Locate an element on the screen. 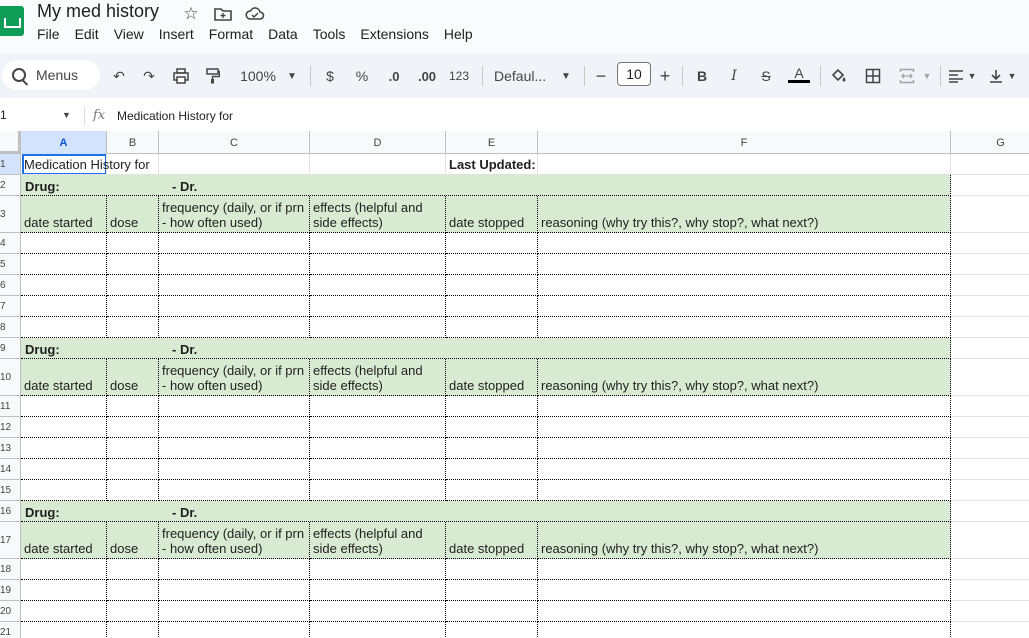 The height and width of the screenshot is (638, 1029). undo-icon: ↶ is located at coordinates (119, 76).